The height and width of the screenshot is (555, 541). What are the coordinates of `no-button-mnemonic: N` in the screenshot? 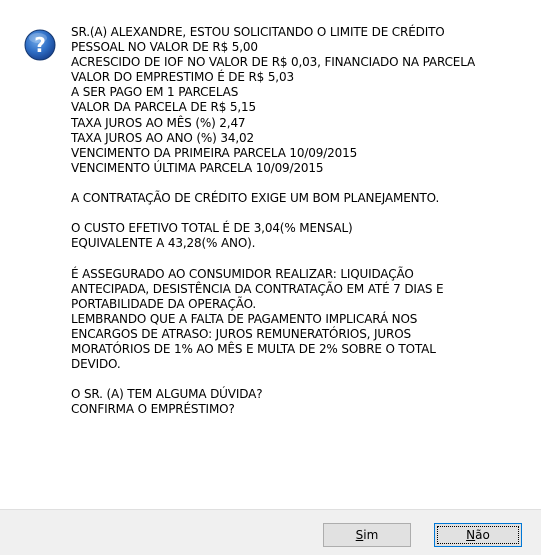 It's located at (471, 535).